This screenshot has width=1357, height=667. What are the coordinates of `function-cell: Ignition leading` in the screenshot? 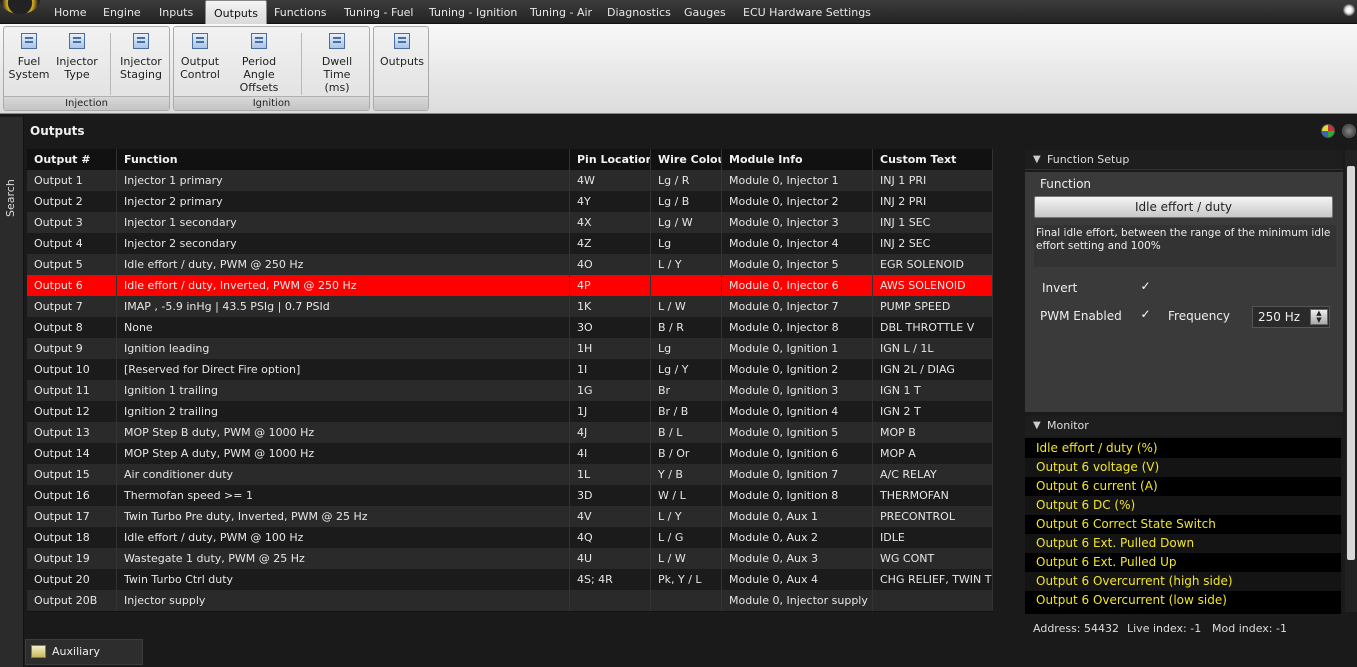 It's located at (343, 348).